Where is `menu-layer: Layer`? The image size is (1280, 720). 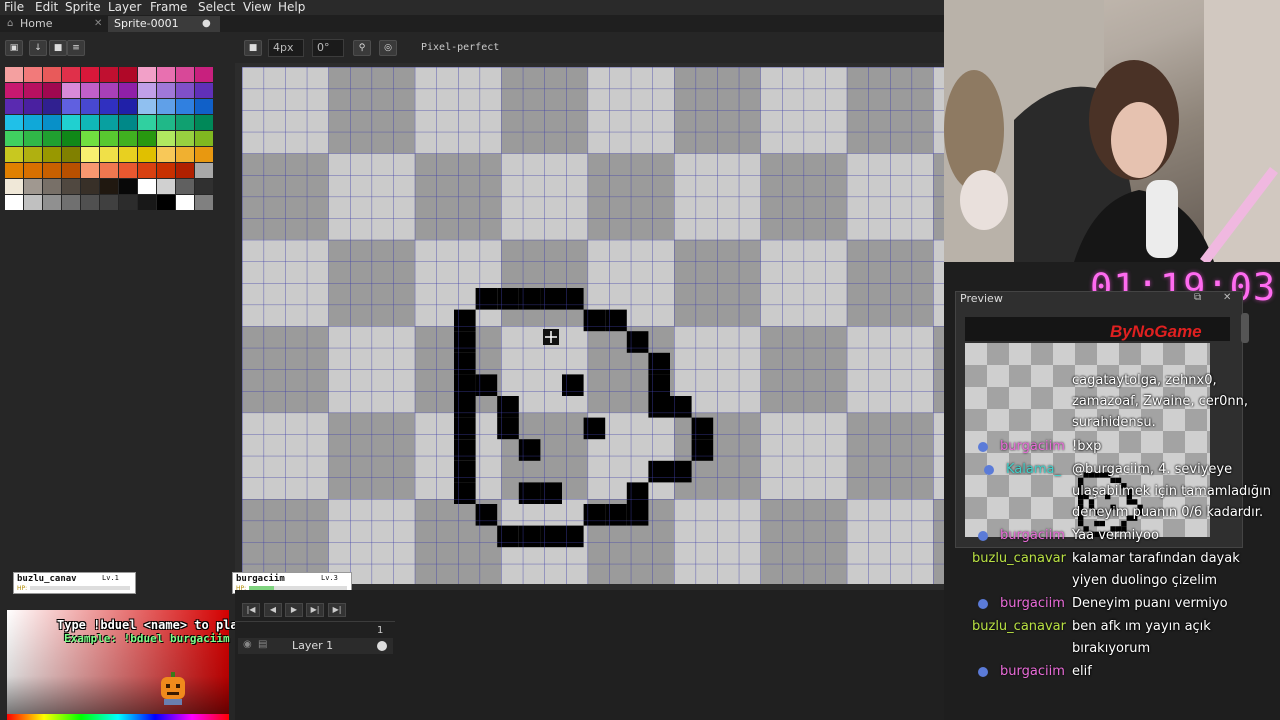
menu-layer: Layer is located at coordinates (124, 7).